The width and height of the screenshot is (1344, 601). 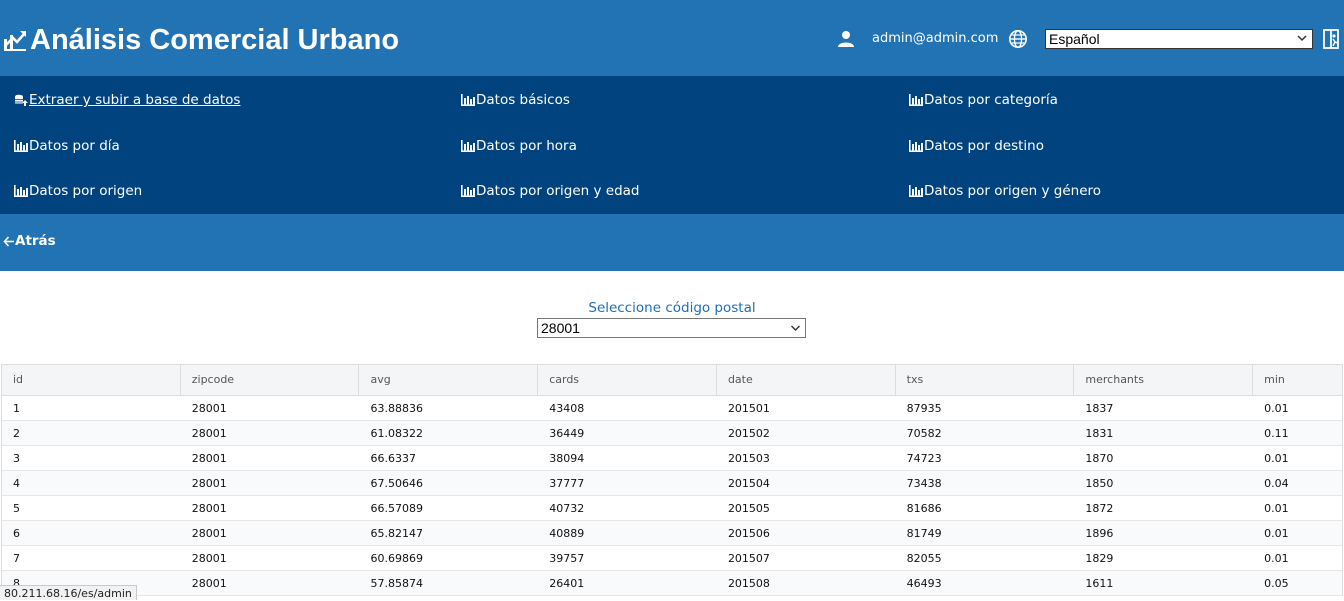 I want to click on nav-label: Datos por destino, so click(x=984, y=146).